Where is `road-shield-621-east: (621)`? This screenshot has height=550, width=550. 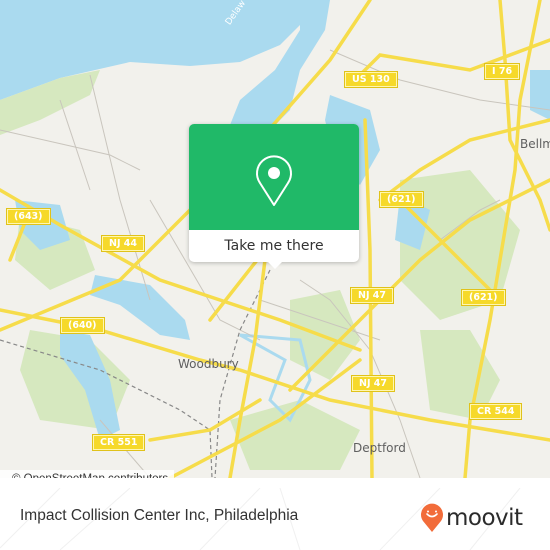
road-shield-621-east: (621) is located at coordinates (483, 297).